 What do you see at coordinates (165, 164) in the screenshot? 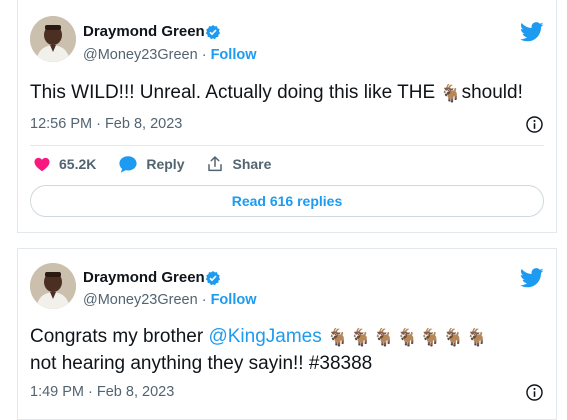
I see `reply-label: Reply` at bounding box center [165, 164].